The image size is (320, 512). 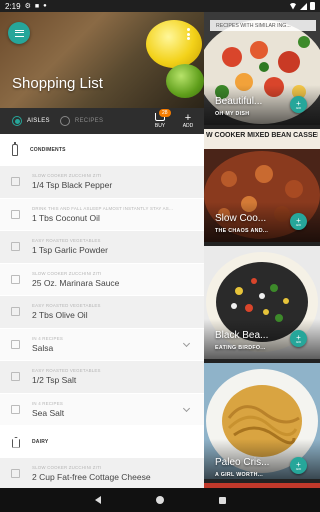 What do you see at coordinates (25, 121) in the screenshot?
I see `tab-aisles: AISLES` at bounding box center [25, 121].